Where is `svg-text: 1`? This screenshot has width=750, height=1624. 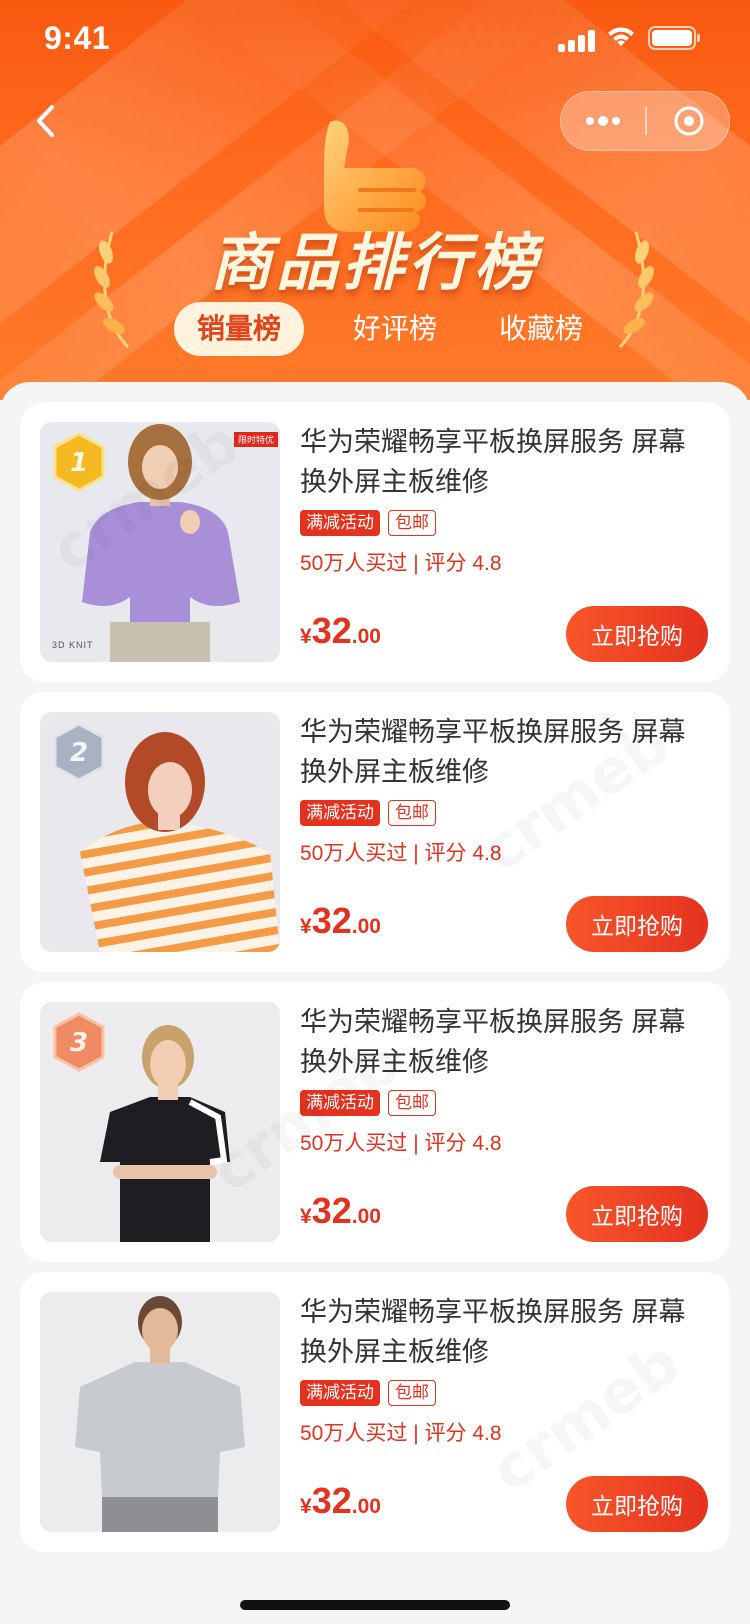 svg-text: 1 is located at coordinates (79, 463).